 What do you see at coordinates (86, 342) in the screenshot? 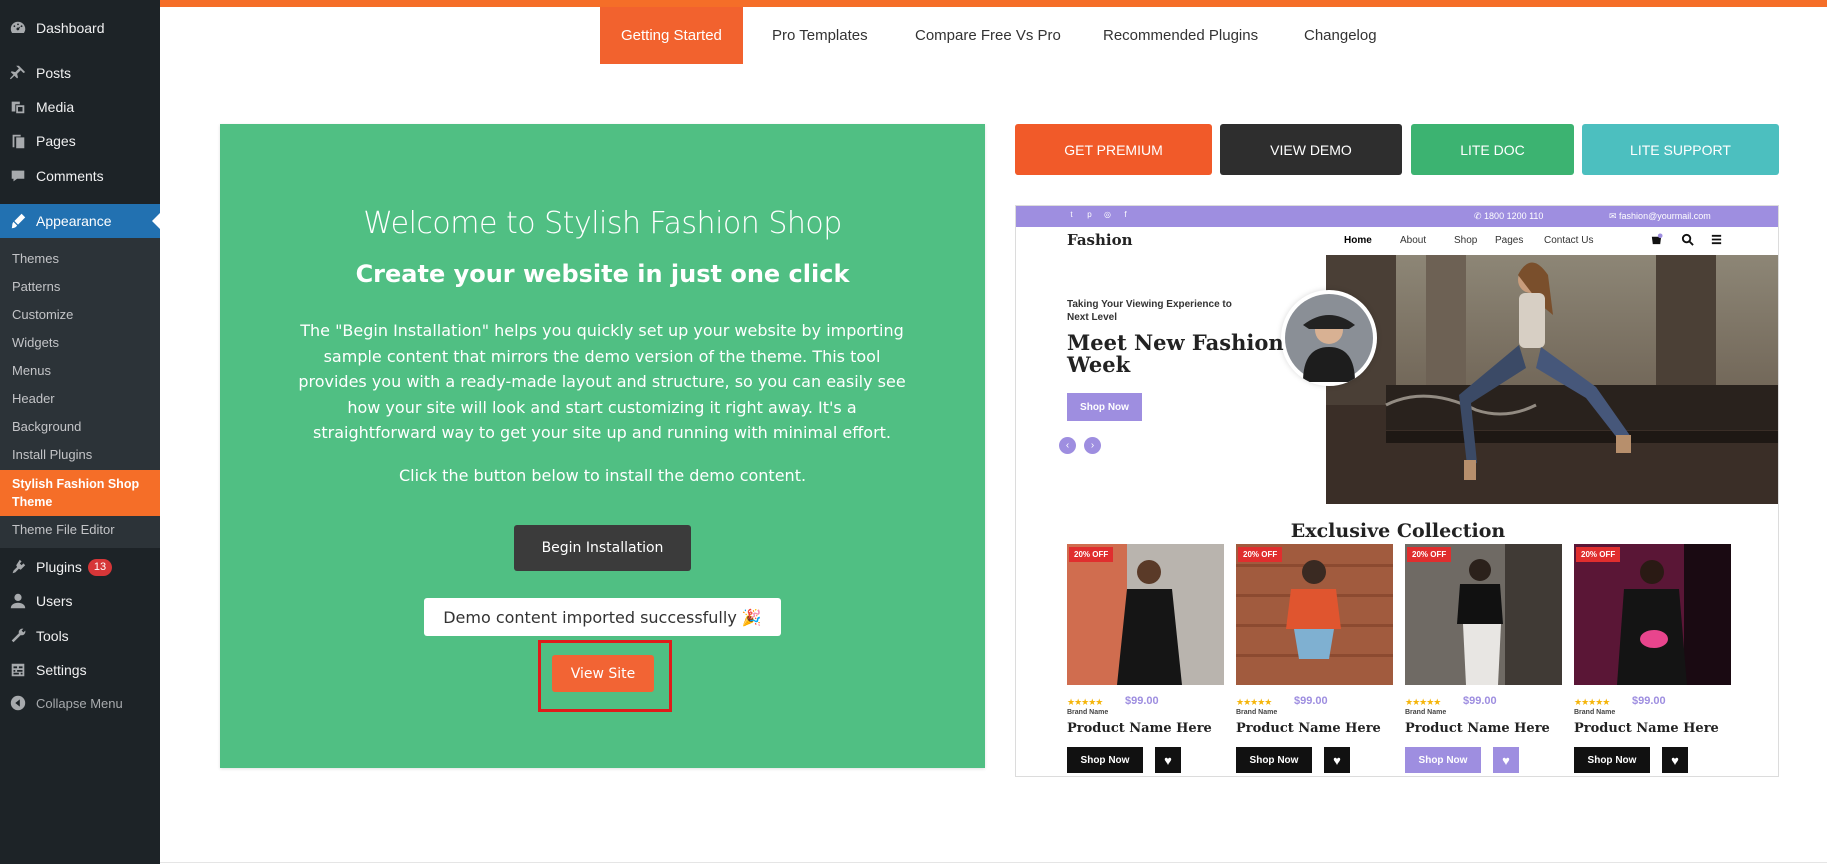
I see `submenu-item-widgets: Widgets` at bounding box center [86, 342].